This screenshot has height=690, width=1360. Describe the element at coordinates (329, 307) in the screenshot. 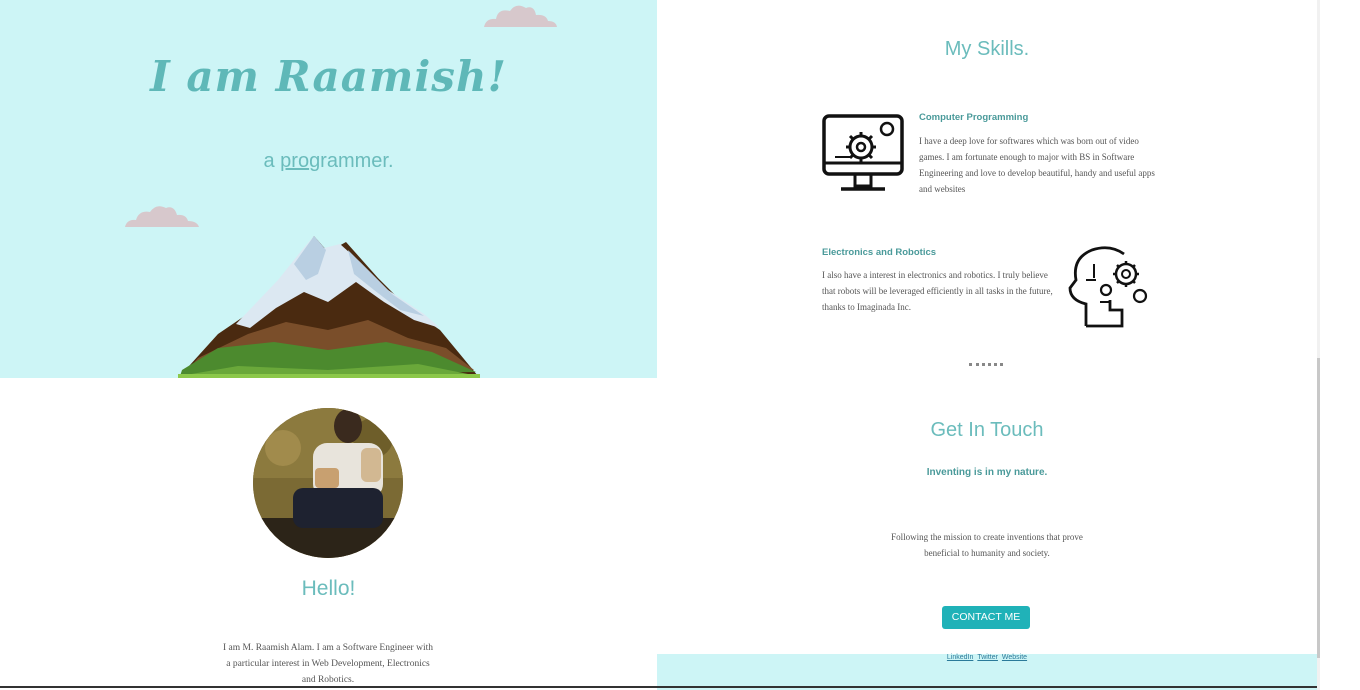

I see `mountain-icon` at that location.